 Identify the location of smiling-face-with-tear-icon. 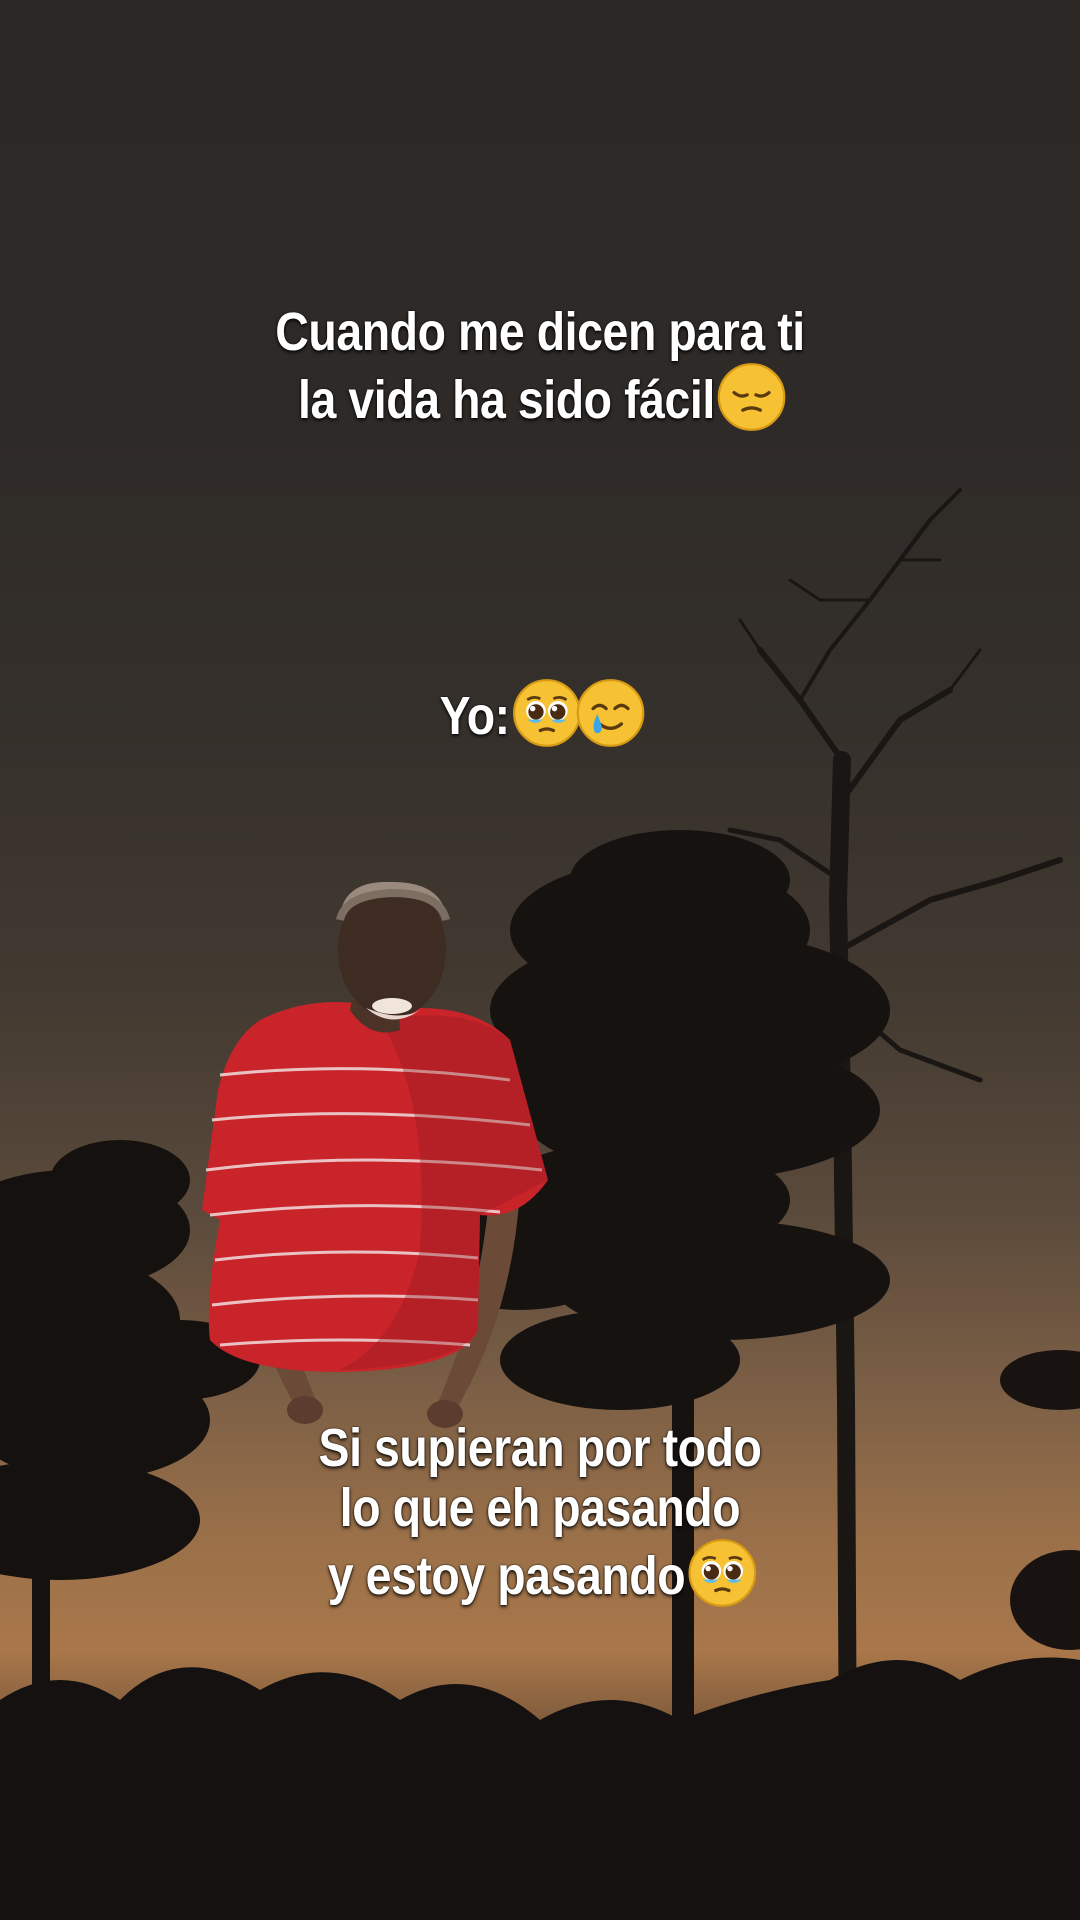
(610, 713).